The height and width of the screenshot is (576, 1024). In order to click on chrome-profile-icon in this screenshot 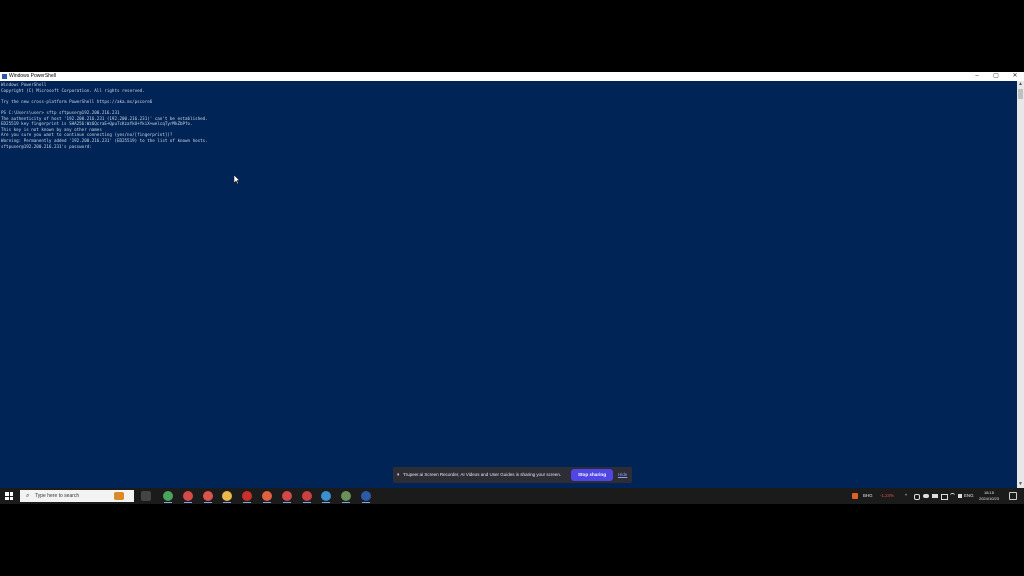, I will do `click(207, 496)`.